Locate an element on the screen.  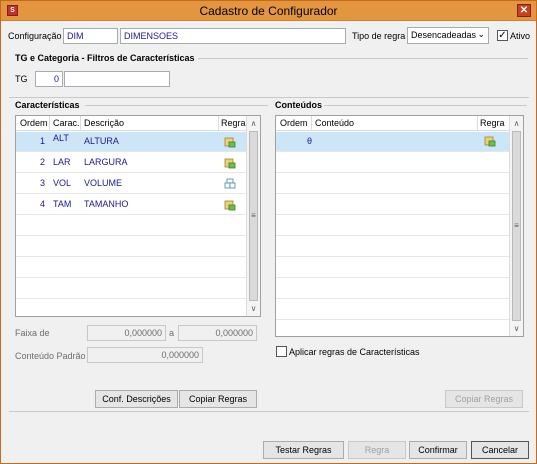
copiar-regras-conteudos-button: Copiar Regras is located at coordinates (484, 399).